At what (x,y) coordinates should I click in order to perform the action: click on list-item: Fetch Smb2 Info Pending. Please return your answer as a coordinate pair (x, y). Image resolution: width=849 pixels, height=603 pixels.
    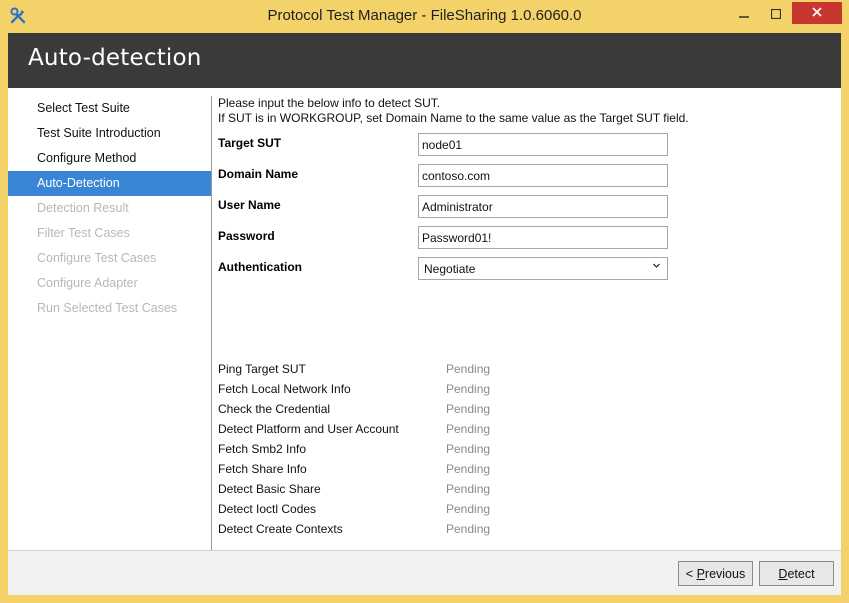
    Looking at the image, I should click on (418, 449).